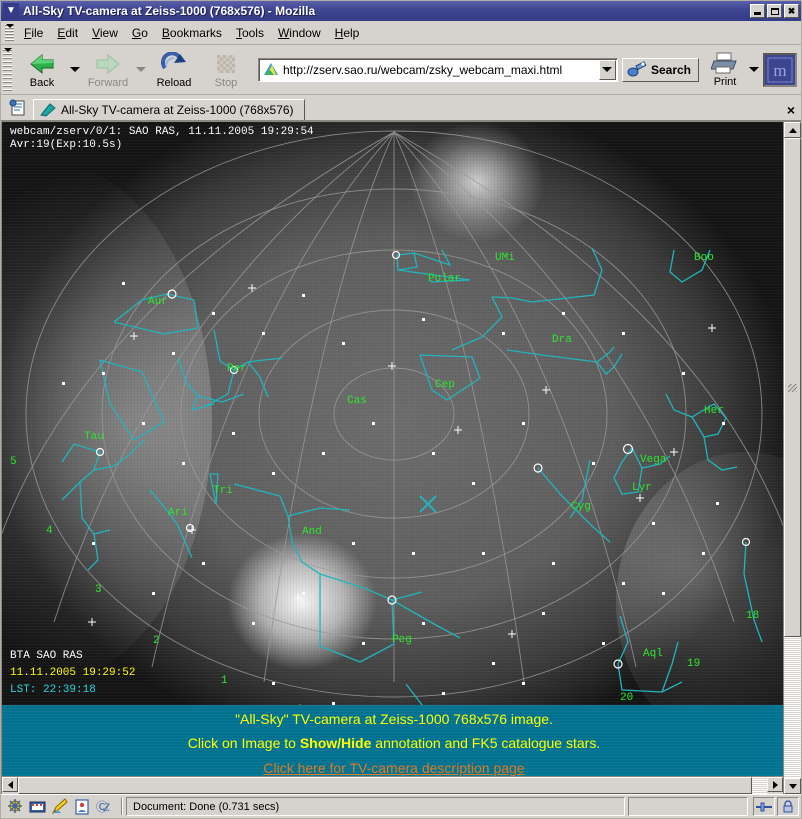 The image size is (802, 819). What do you see at coordinates (637, 68) in the screenshot?
I see `search-icon` at bounding box center [637, 68].